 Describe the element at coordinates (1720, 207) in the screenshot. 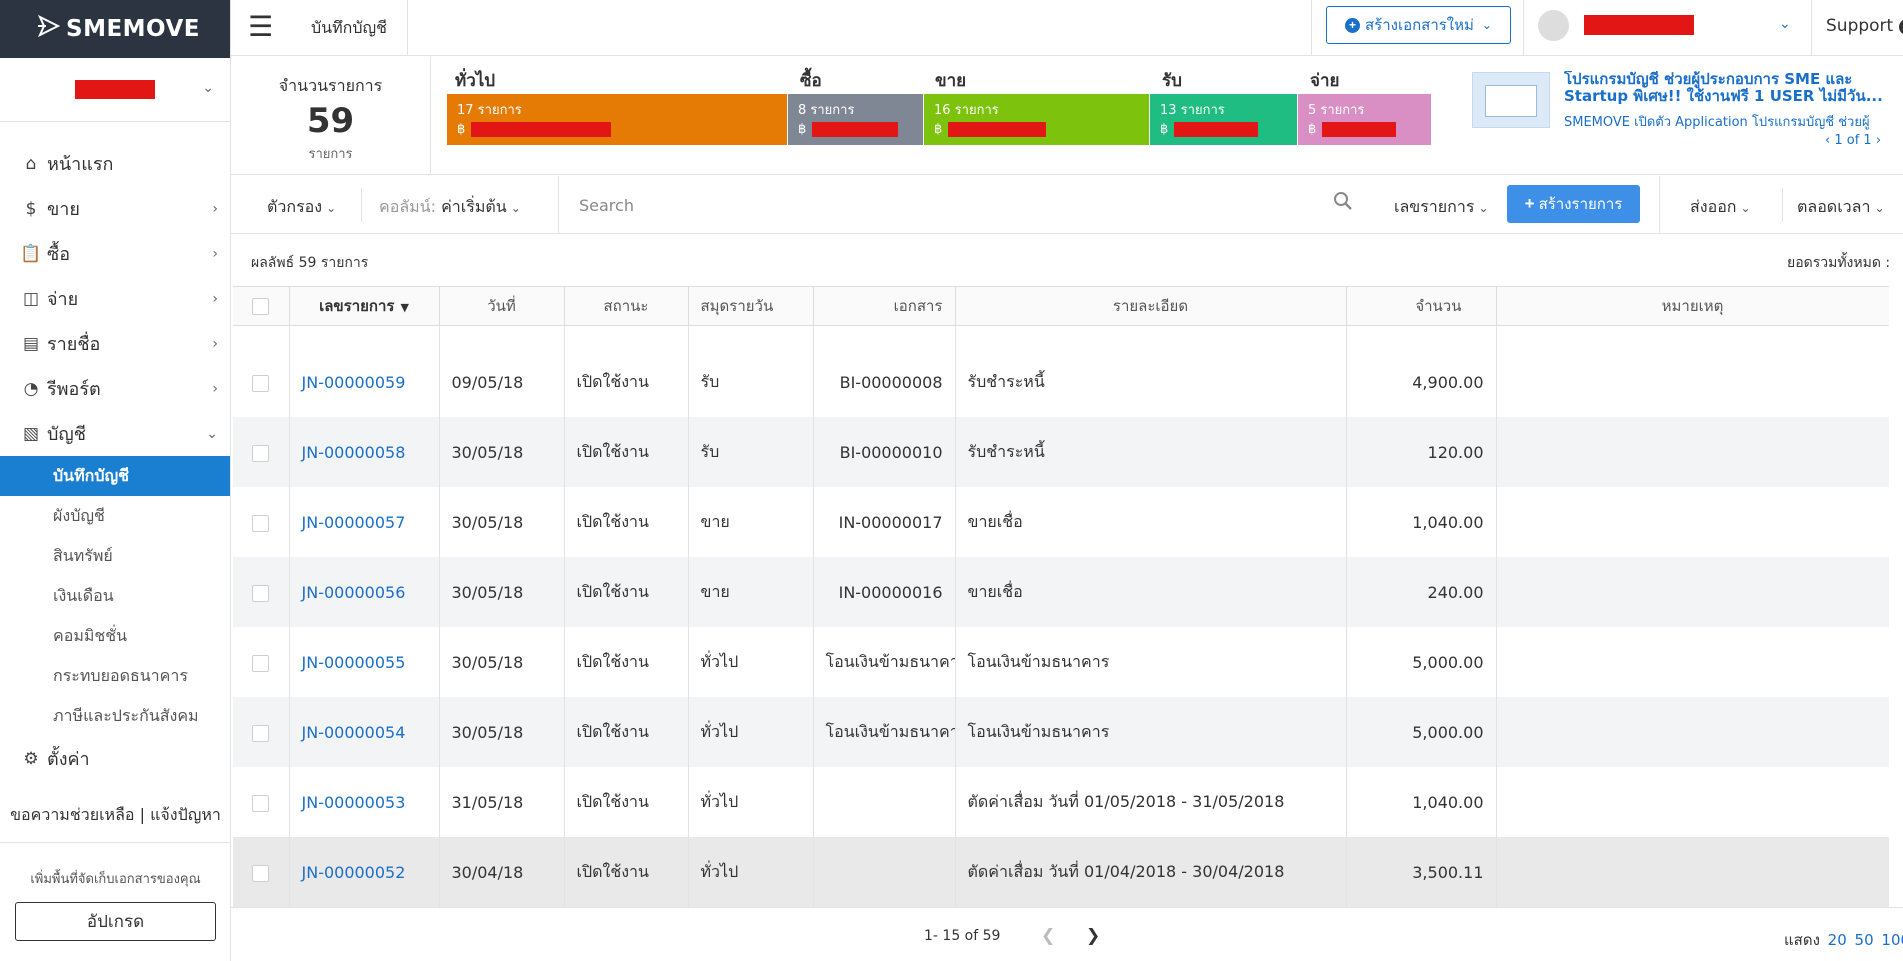

I see `export-dropdown: ส่งออก ⌄` at that location.